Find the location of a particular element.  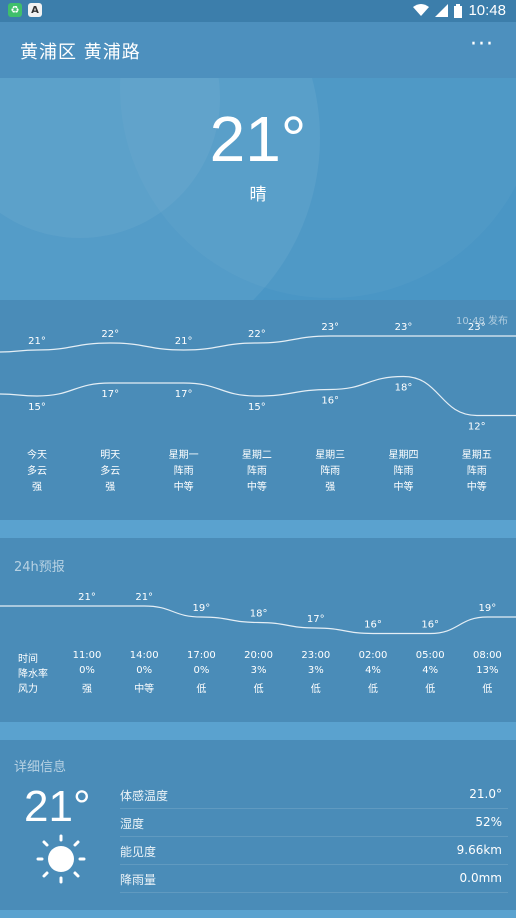

more-horizontal-icon: ··· is located at coordinates (482, 44).